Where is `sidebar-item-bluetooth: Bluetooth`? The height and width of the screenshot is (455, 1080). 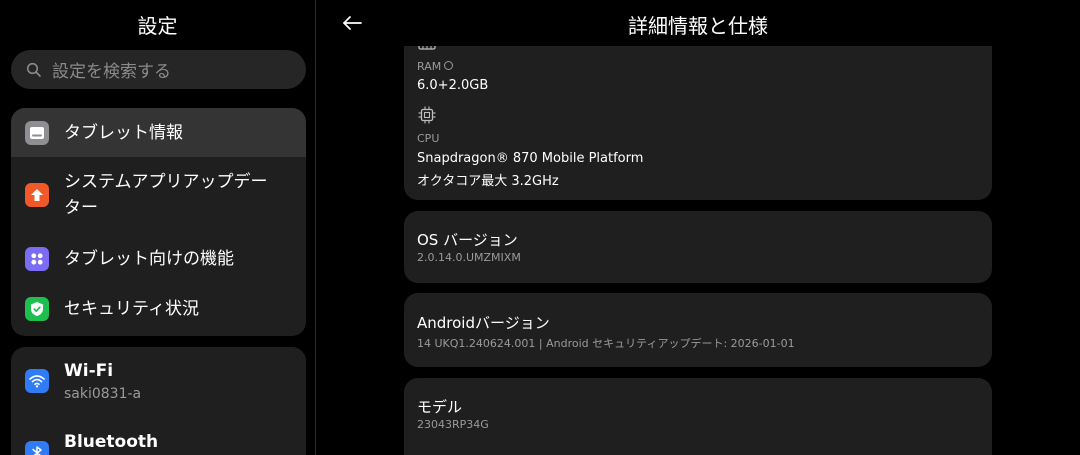 sidebar-item-bluetooth: Bluetooth is located at coordinates (158, 435).